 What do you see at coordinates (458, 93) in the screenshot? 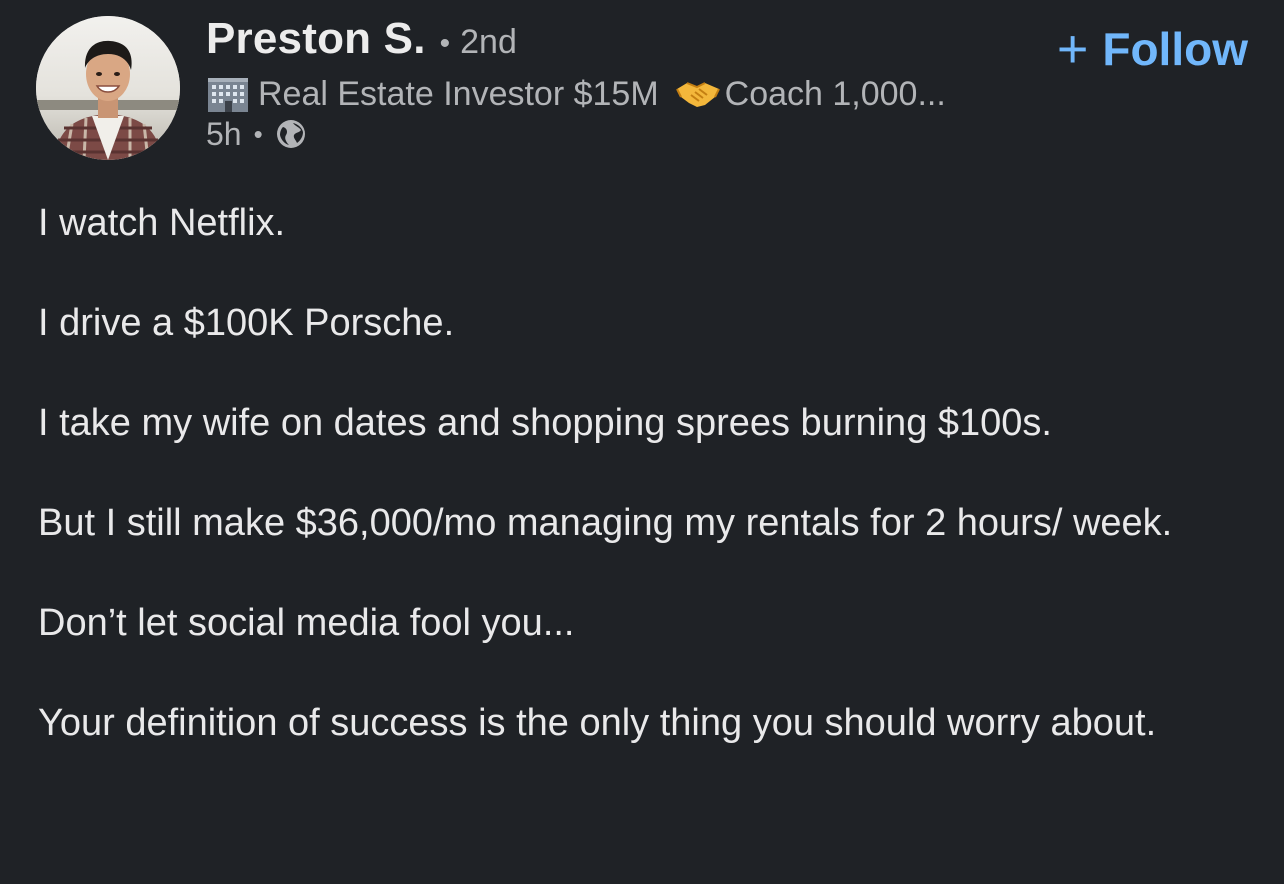
I see `headline-text-1: Real Estate Investor $15M` at bounding box center [458, 93].